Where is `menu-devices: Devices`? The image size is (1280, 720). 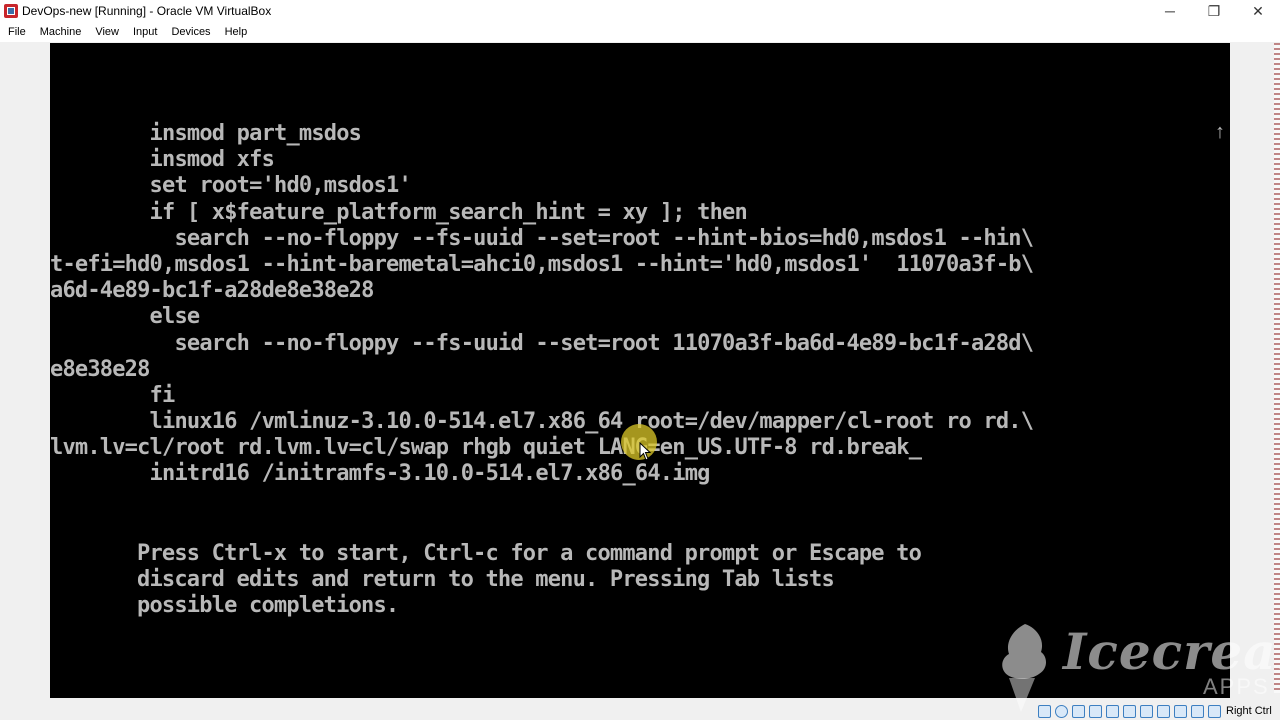 menu-devices: Devices is located at coordinates (190, 32).